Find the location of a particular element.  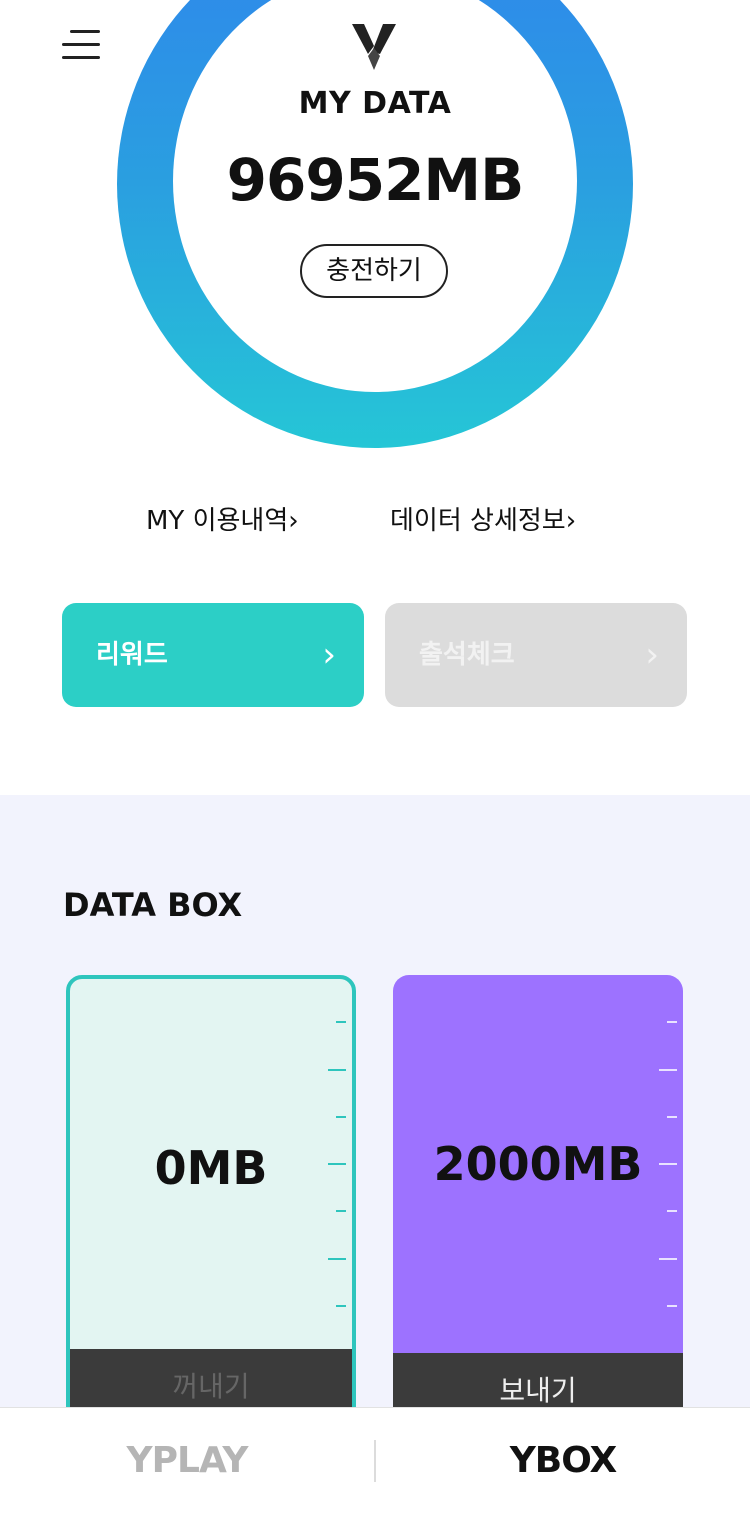

my-data-label: MY DATA is located at coordinates (375, 103).